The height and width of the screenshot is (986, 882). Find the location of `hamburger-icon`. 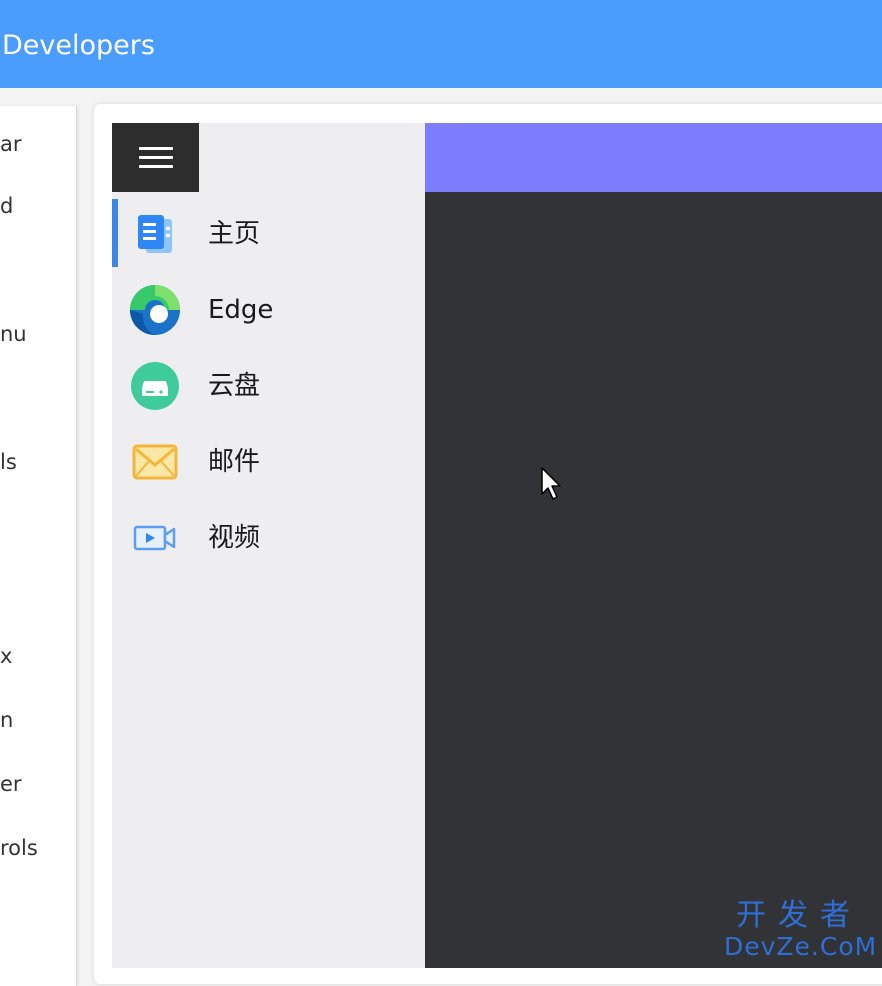

hamburger-icon is located at coordinates (155, 158).